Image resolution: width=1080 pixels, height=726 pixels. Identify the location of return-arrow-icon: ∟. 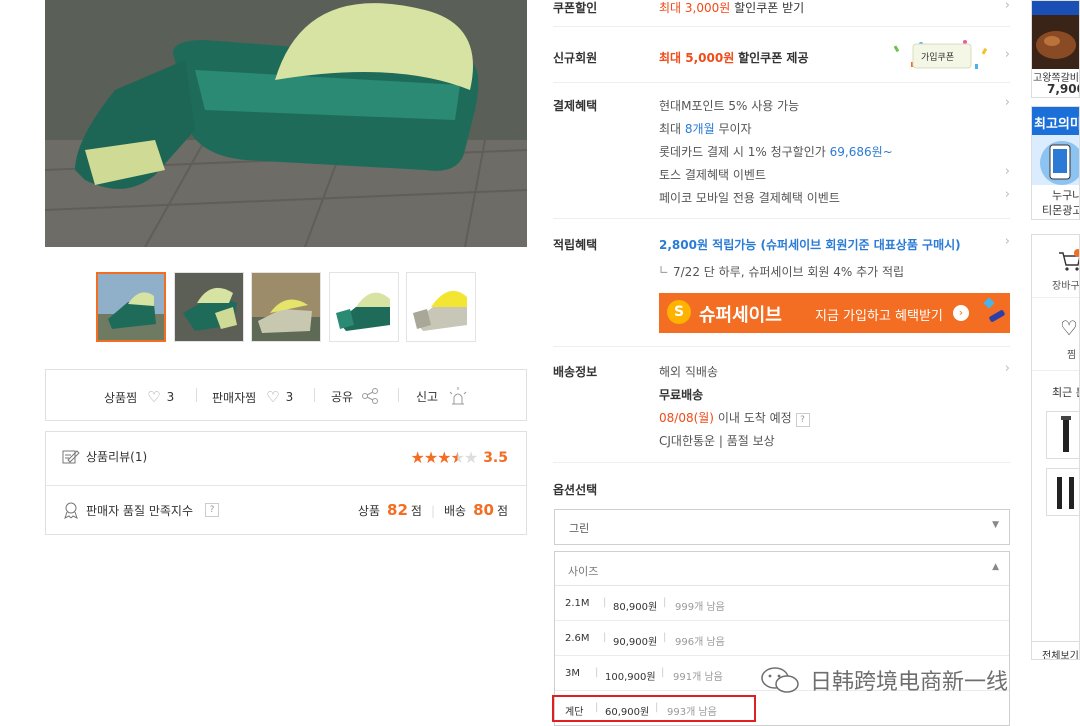
(664, 270).